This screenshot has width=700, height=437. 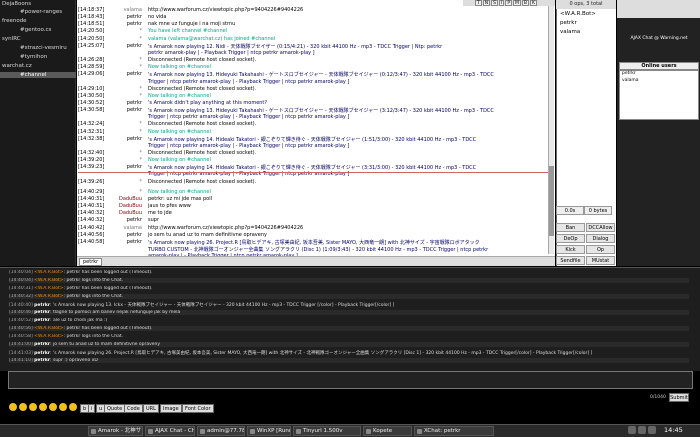 What do you see at coordinates (494, 3) in the screenshot?
I see `mode-button-2: S` at bounding box center [494, 3].